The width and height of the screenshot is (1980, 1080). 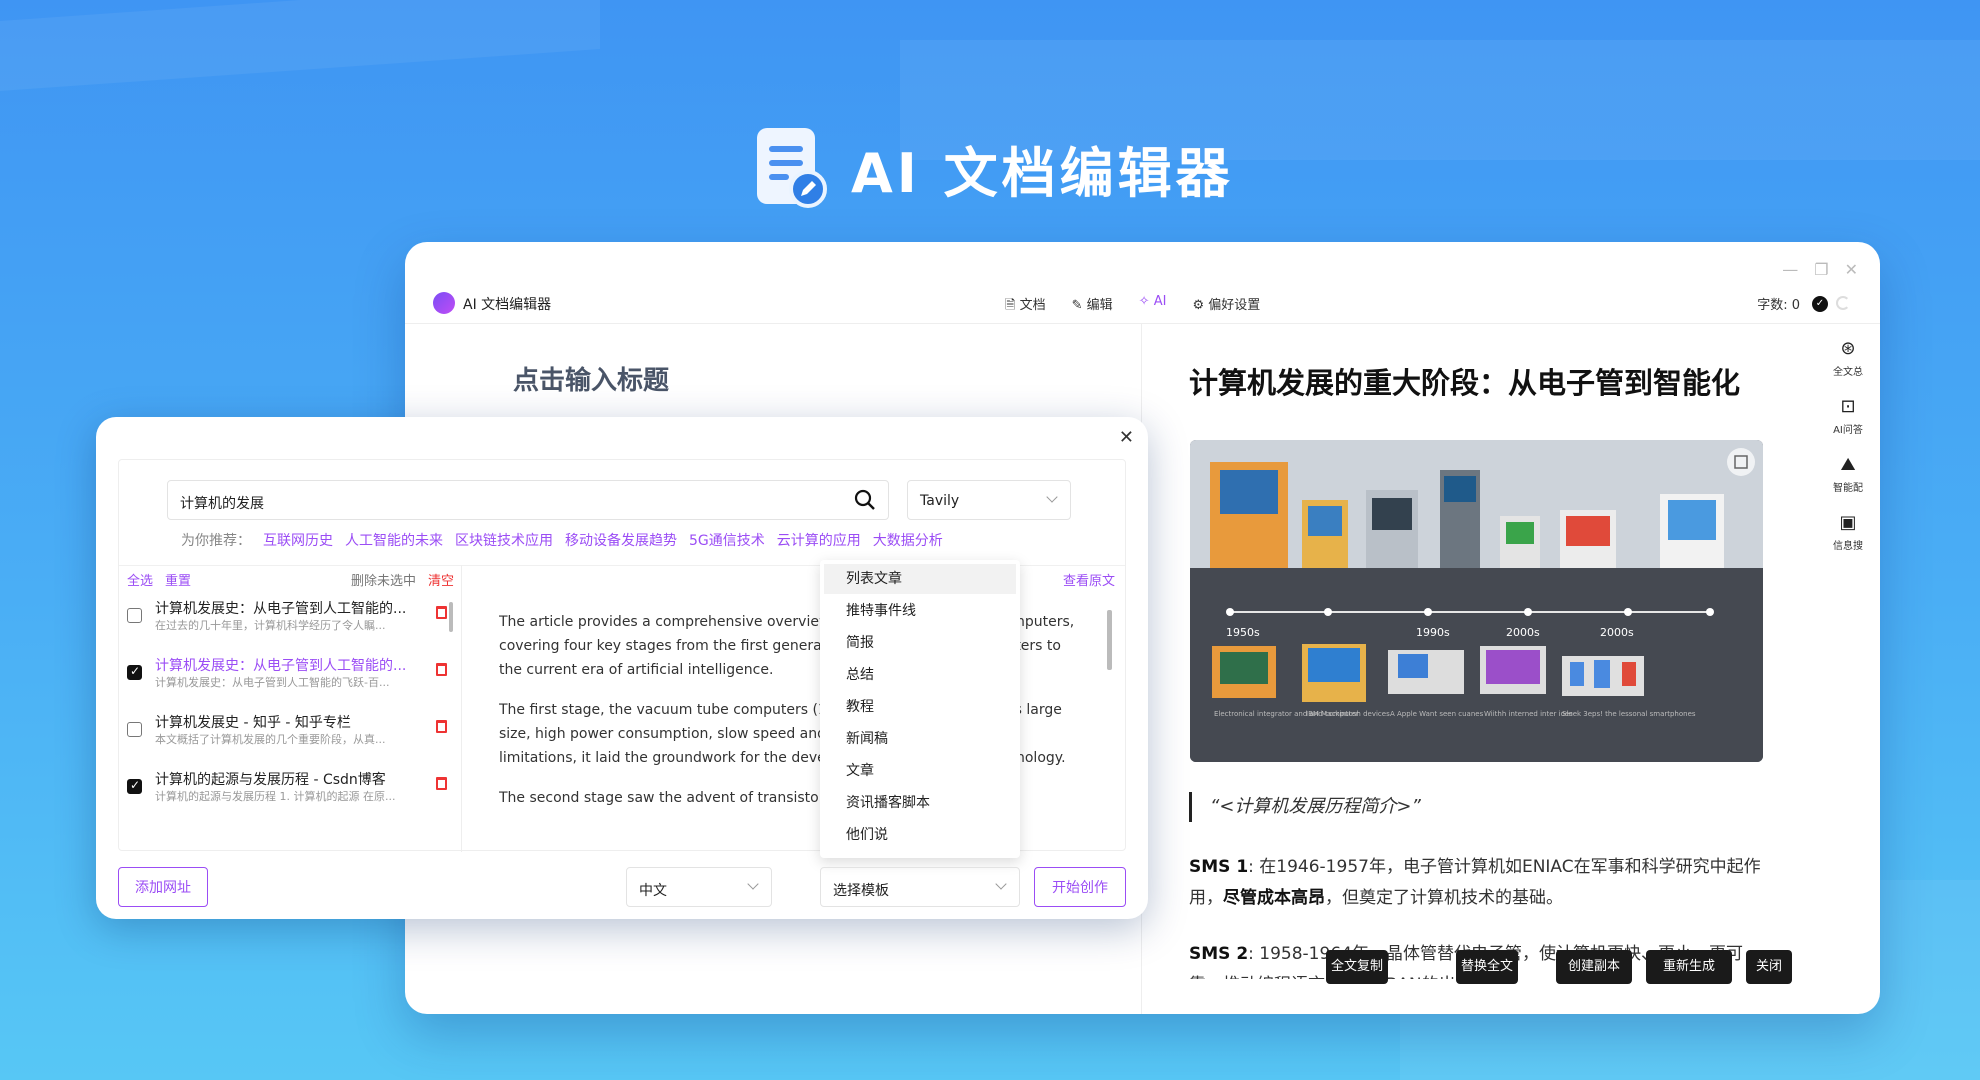 I want to click on menu-item: 他们说, so click(x=920, y=835).